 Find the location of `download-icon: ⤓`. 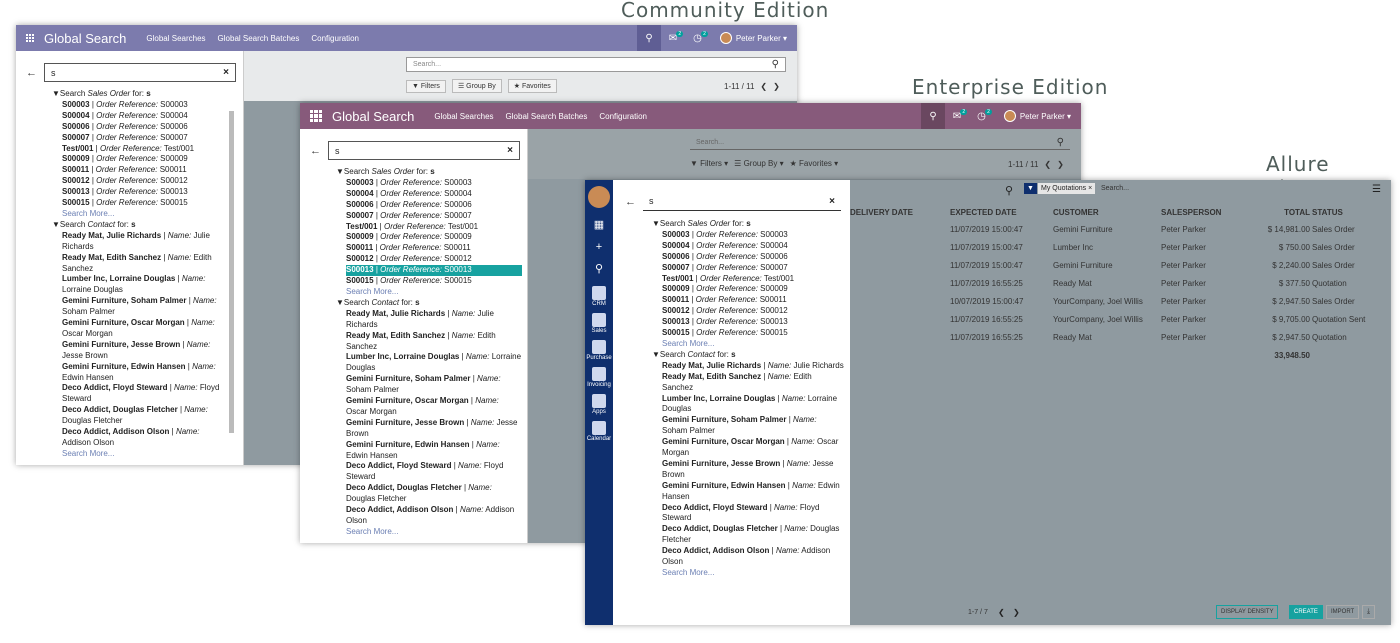

download-icon: ⤓ is located at coordinates (1369, 612).